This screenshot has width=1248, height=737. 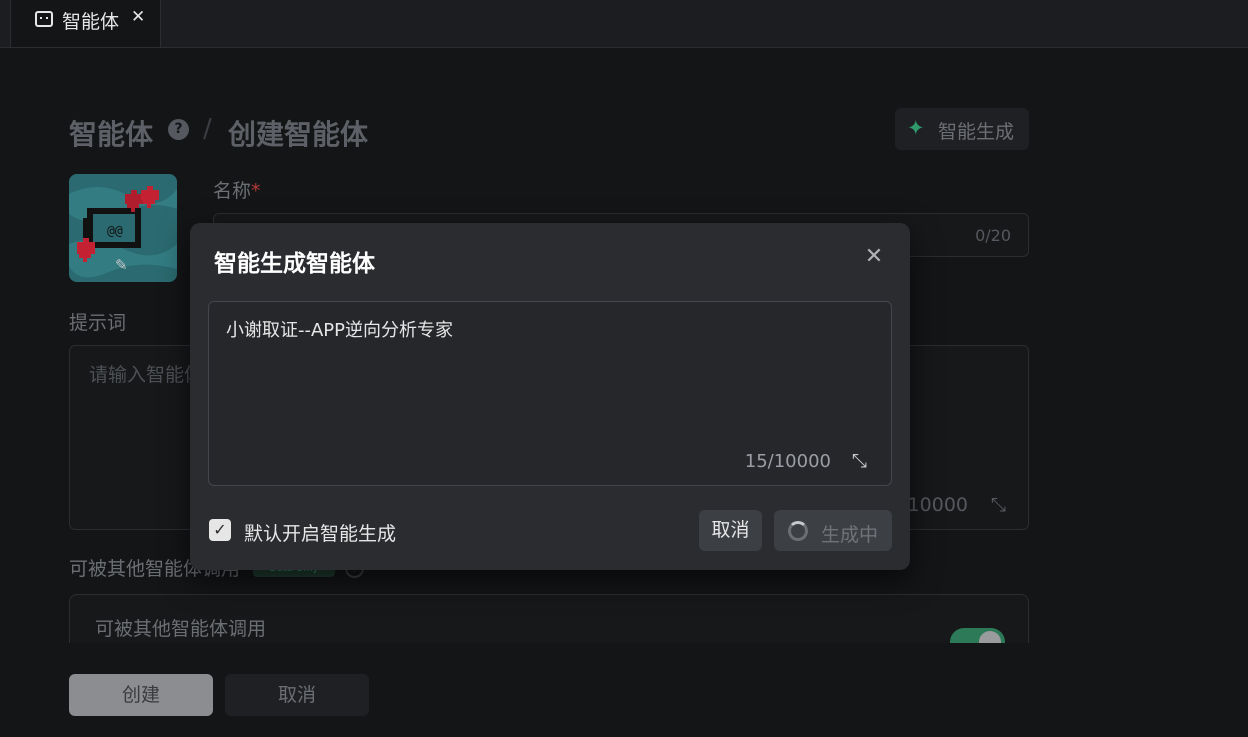 I want to click on auto-generate-checkbox: ✓, so click(x=220, y=530).